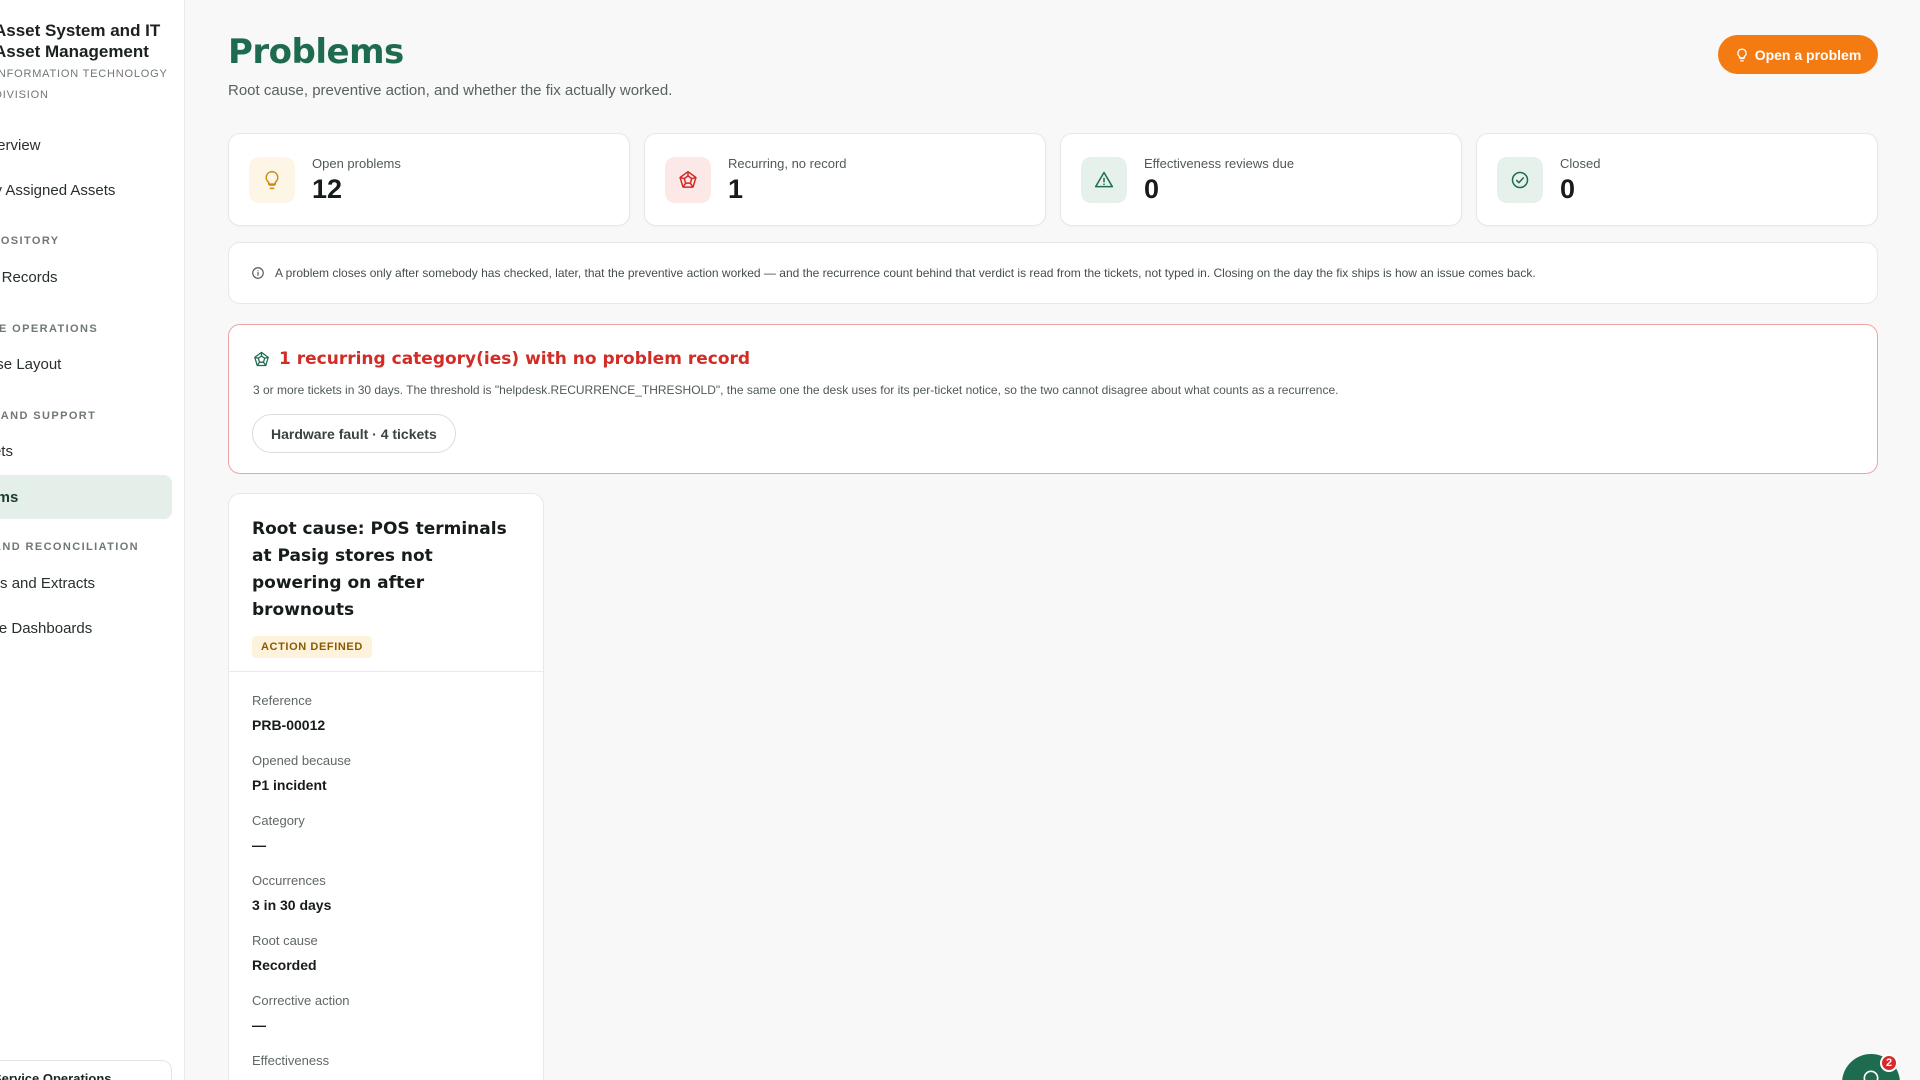 The image size is (1920, 1080). I want to click on field-value: Recorded, so click(284, 965).